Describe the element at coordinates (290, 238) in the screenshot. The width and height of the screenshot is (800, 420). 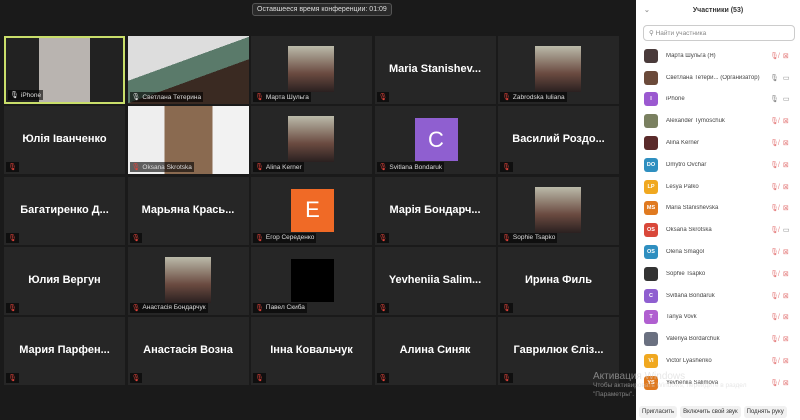
I see `tile-name: Егор Середенко` at that location.